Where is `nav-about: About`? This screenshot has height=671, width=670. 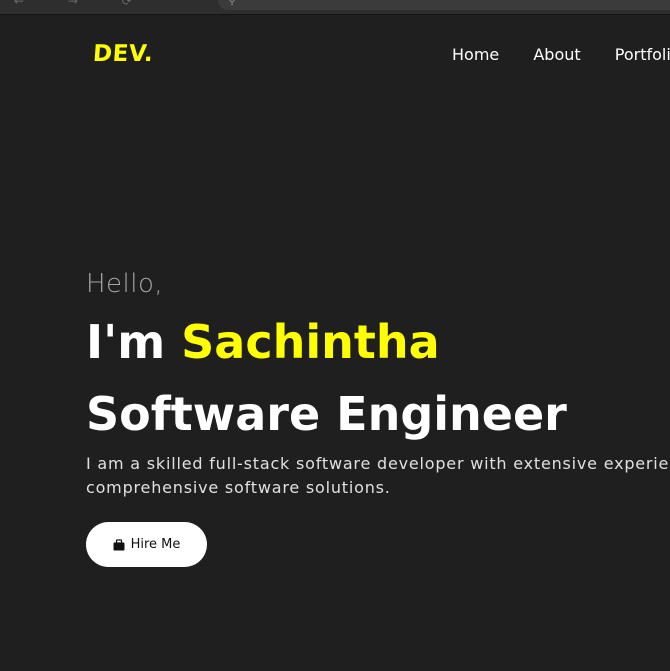
nav-about: About is located at coordinates (556, 54).